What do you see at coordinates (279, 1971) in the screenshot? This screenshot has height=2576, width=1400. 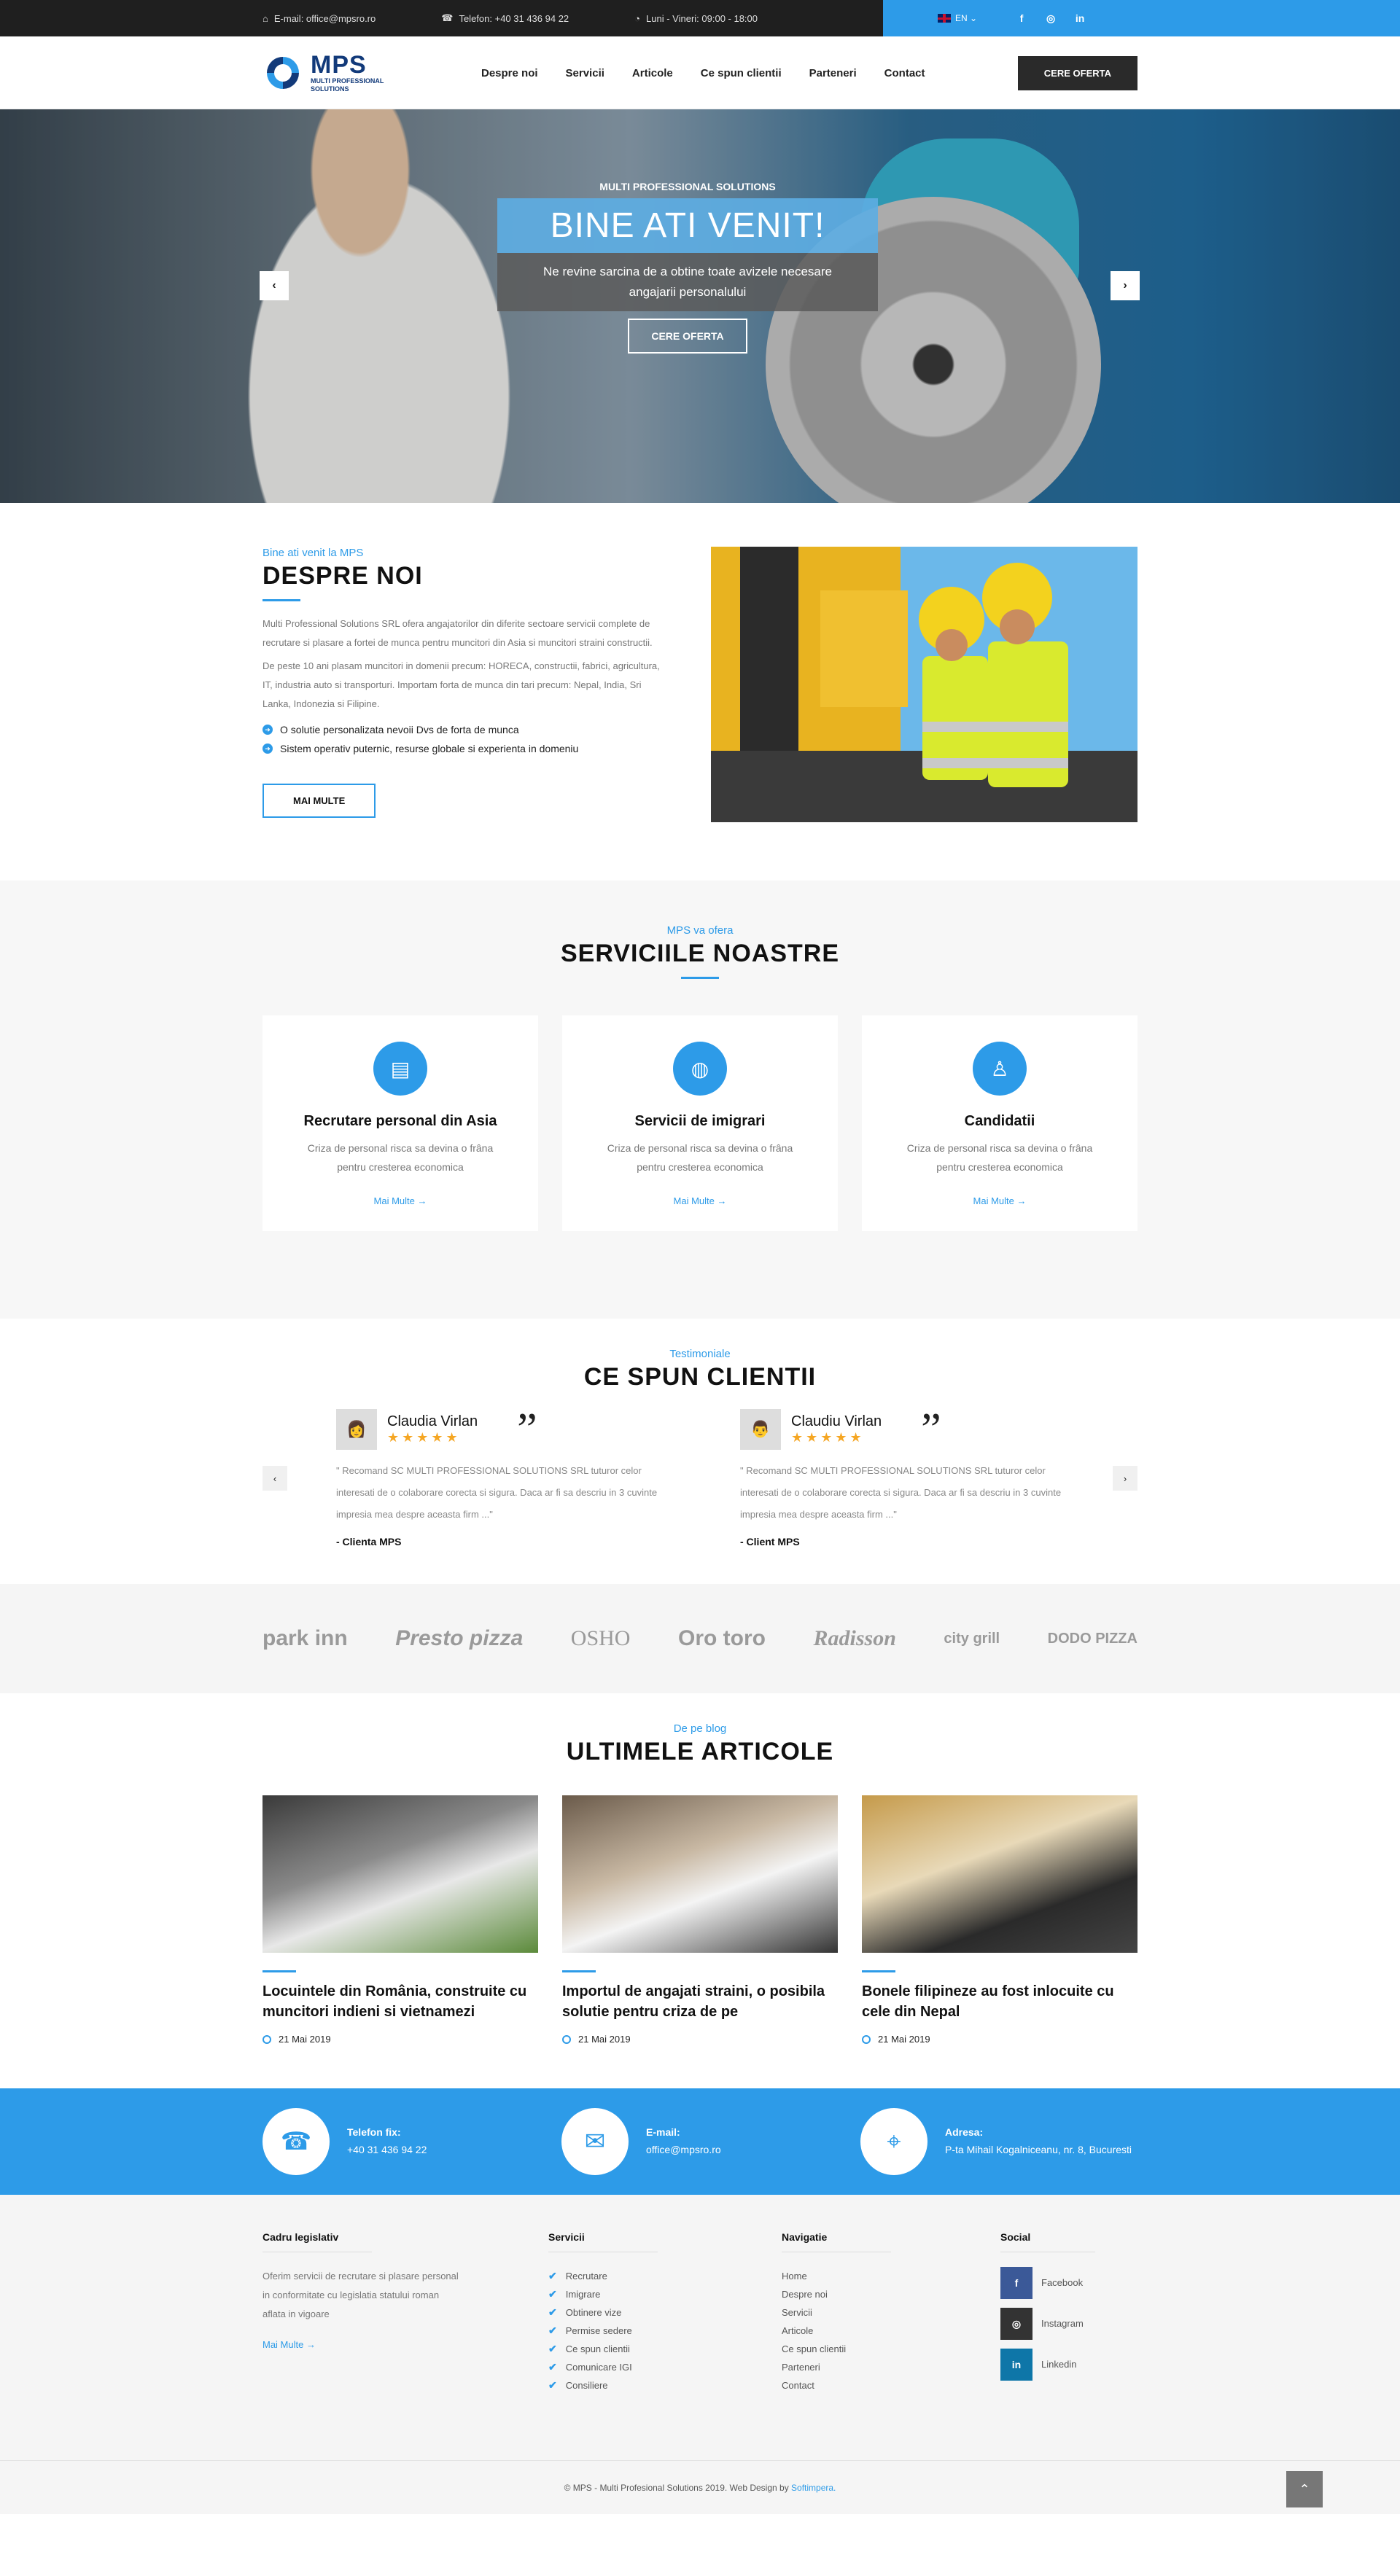 I see `post-underline` at bounding box center [279, 1971].